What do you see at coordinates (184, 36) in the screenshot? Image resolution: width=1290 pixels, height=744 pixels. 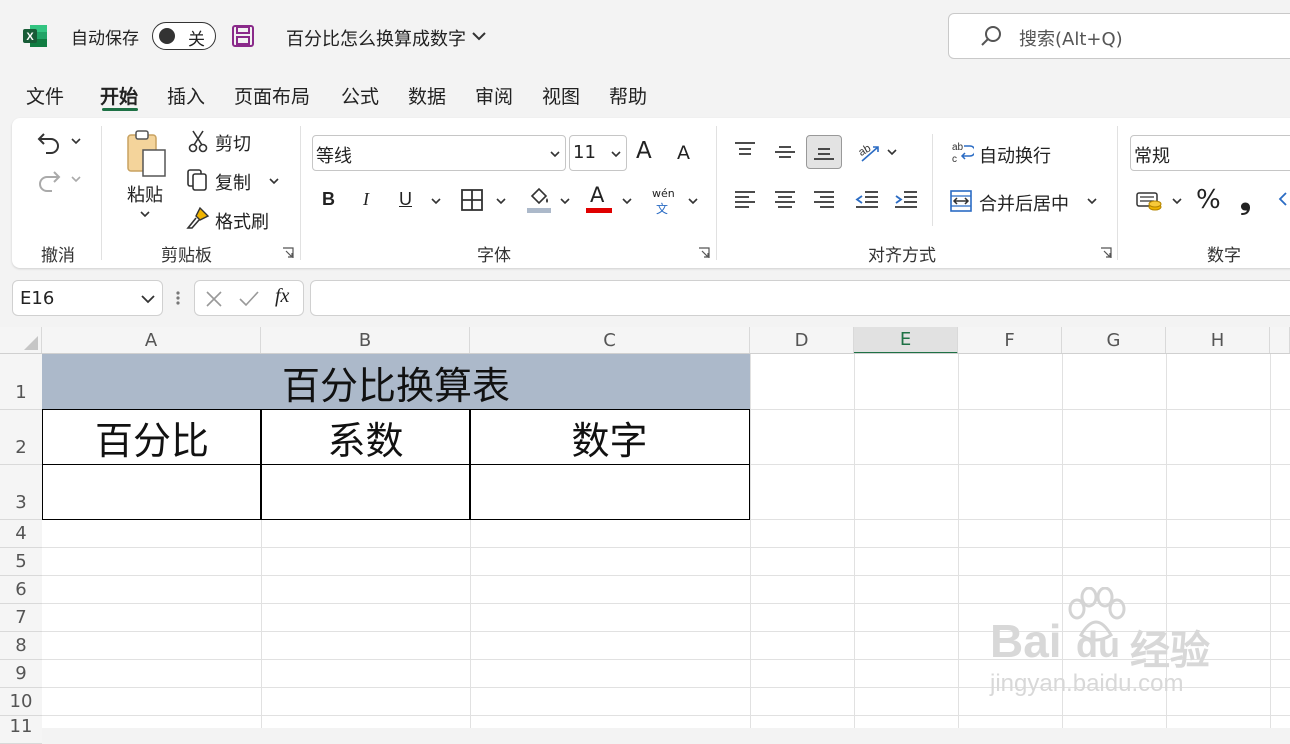 I see `autosave-toggle: 关` at bounding box center [184, 36].